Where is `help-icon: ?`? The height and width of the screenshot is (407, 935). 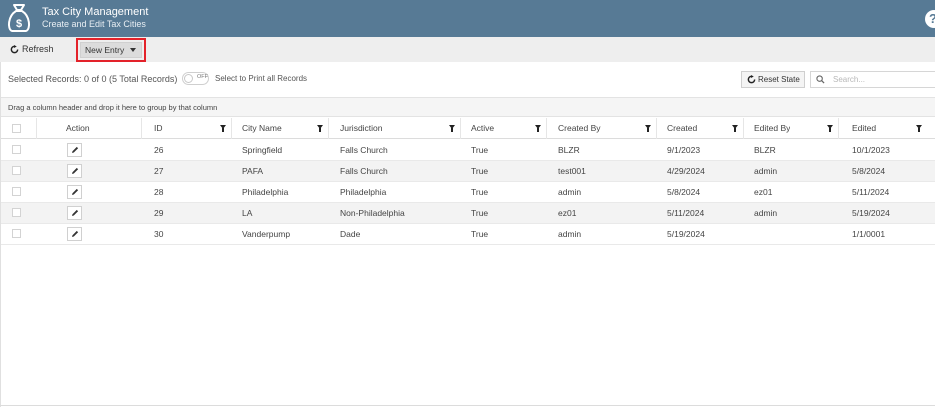 help-icon: ? is located at coordinates (930, 19).